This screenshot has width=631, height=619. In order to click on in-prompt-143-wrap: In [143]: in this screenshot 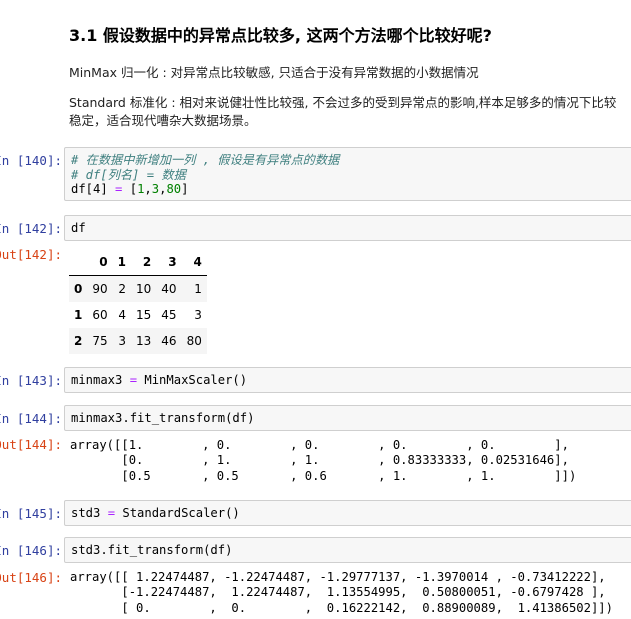, I will do `click(31, 383)`.